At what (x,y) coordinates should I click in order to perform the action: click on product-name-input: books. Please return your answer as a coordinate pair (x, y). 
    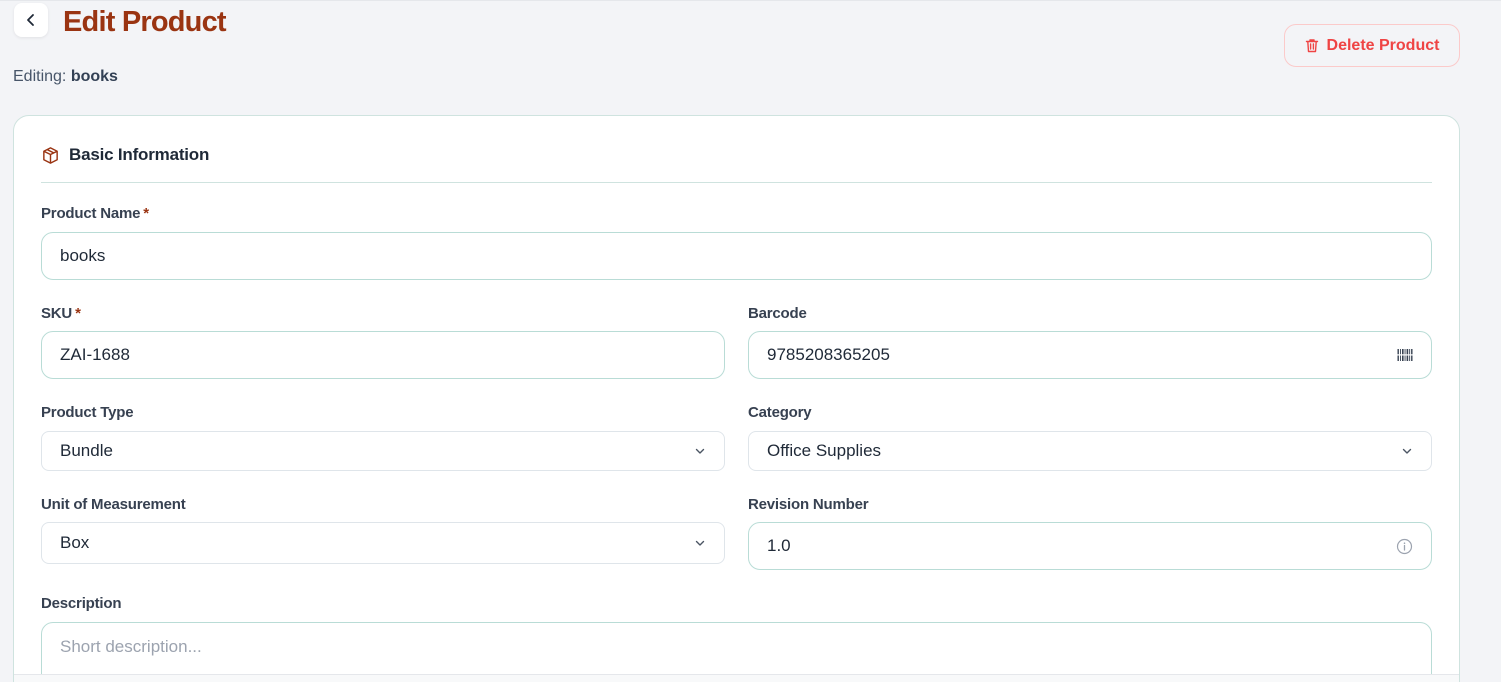
    Looking at the image, I should click on (736, 256).